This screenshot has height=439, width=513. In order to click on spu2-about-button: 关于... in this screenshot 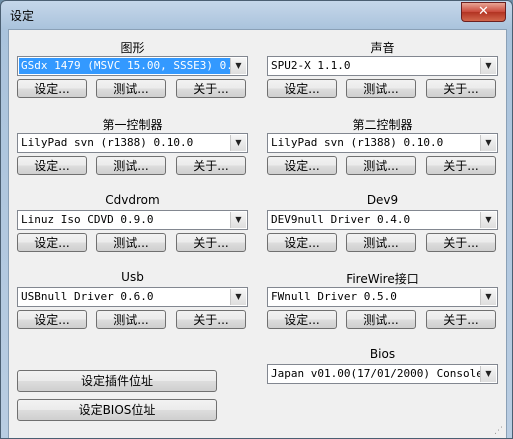, I will do `click(461, 88)`.